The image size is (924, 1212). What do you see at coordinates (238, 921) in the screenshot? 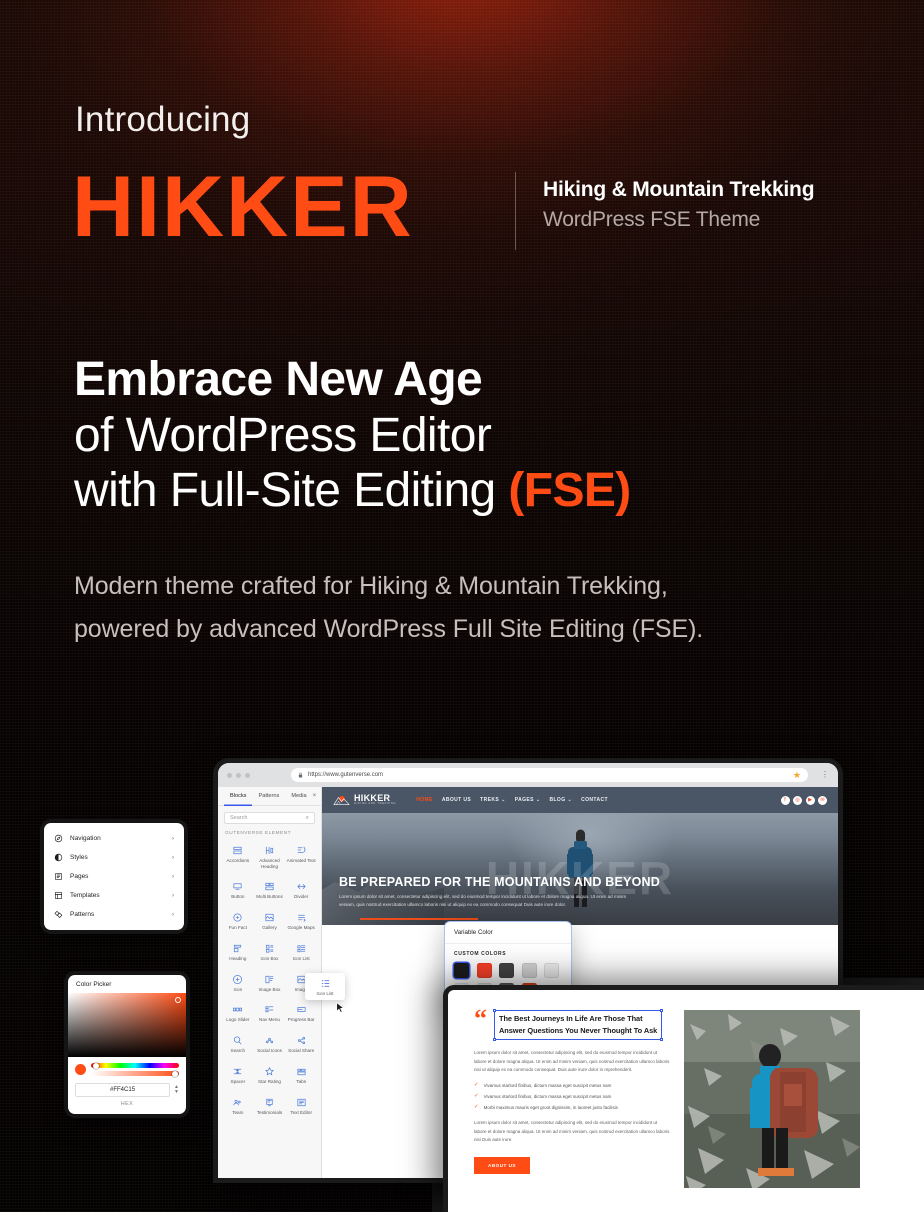
I see `block-item-fun-fact: Fun Fact` at bounding box center [238, 921].